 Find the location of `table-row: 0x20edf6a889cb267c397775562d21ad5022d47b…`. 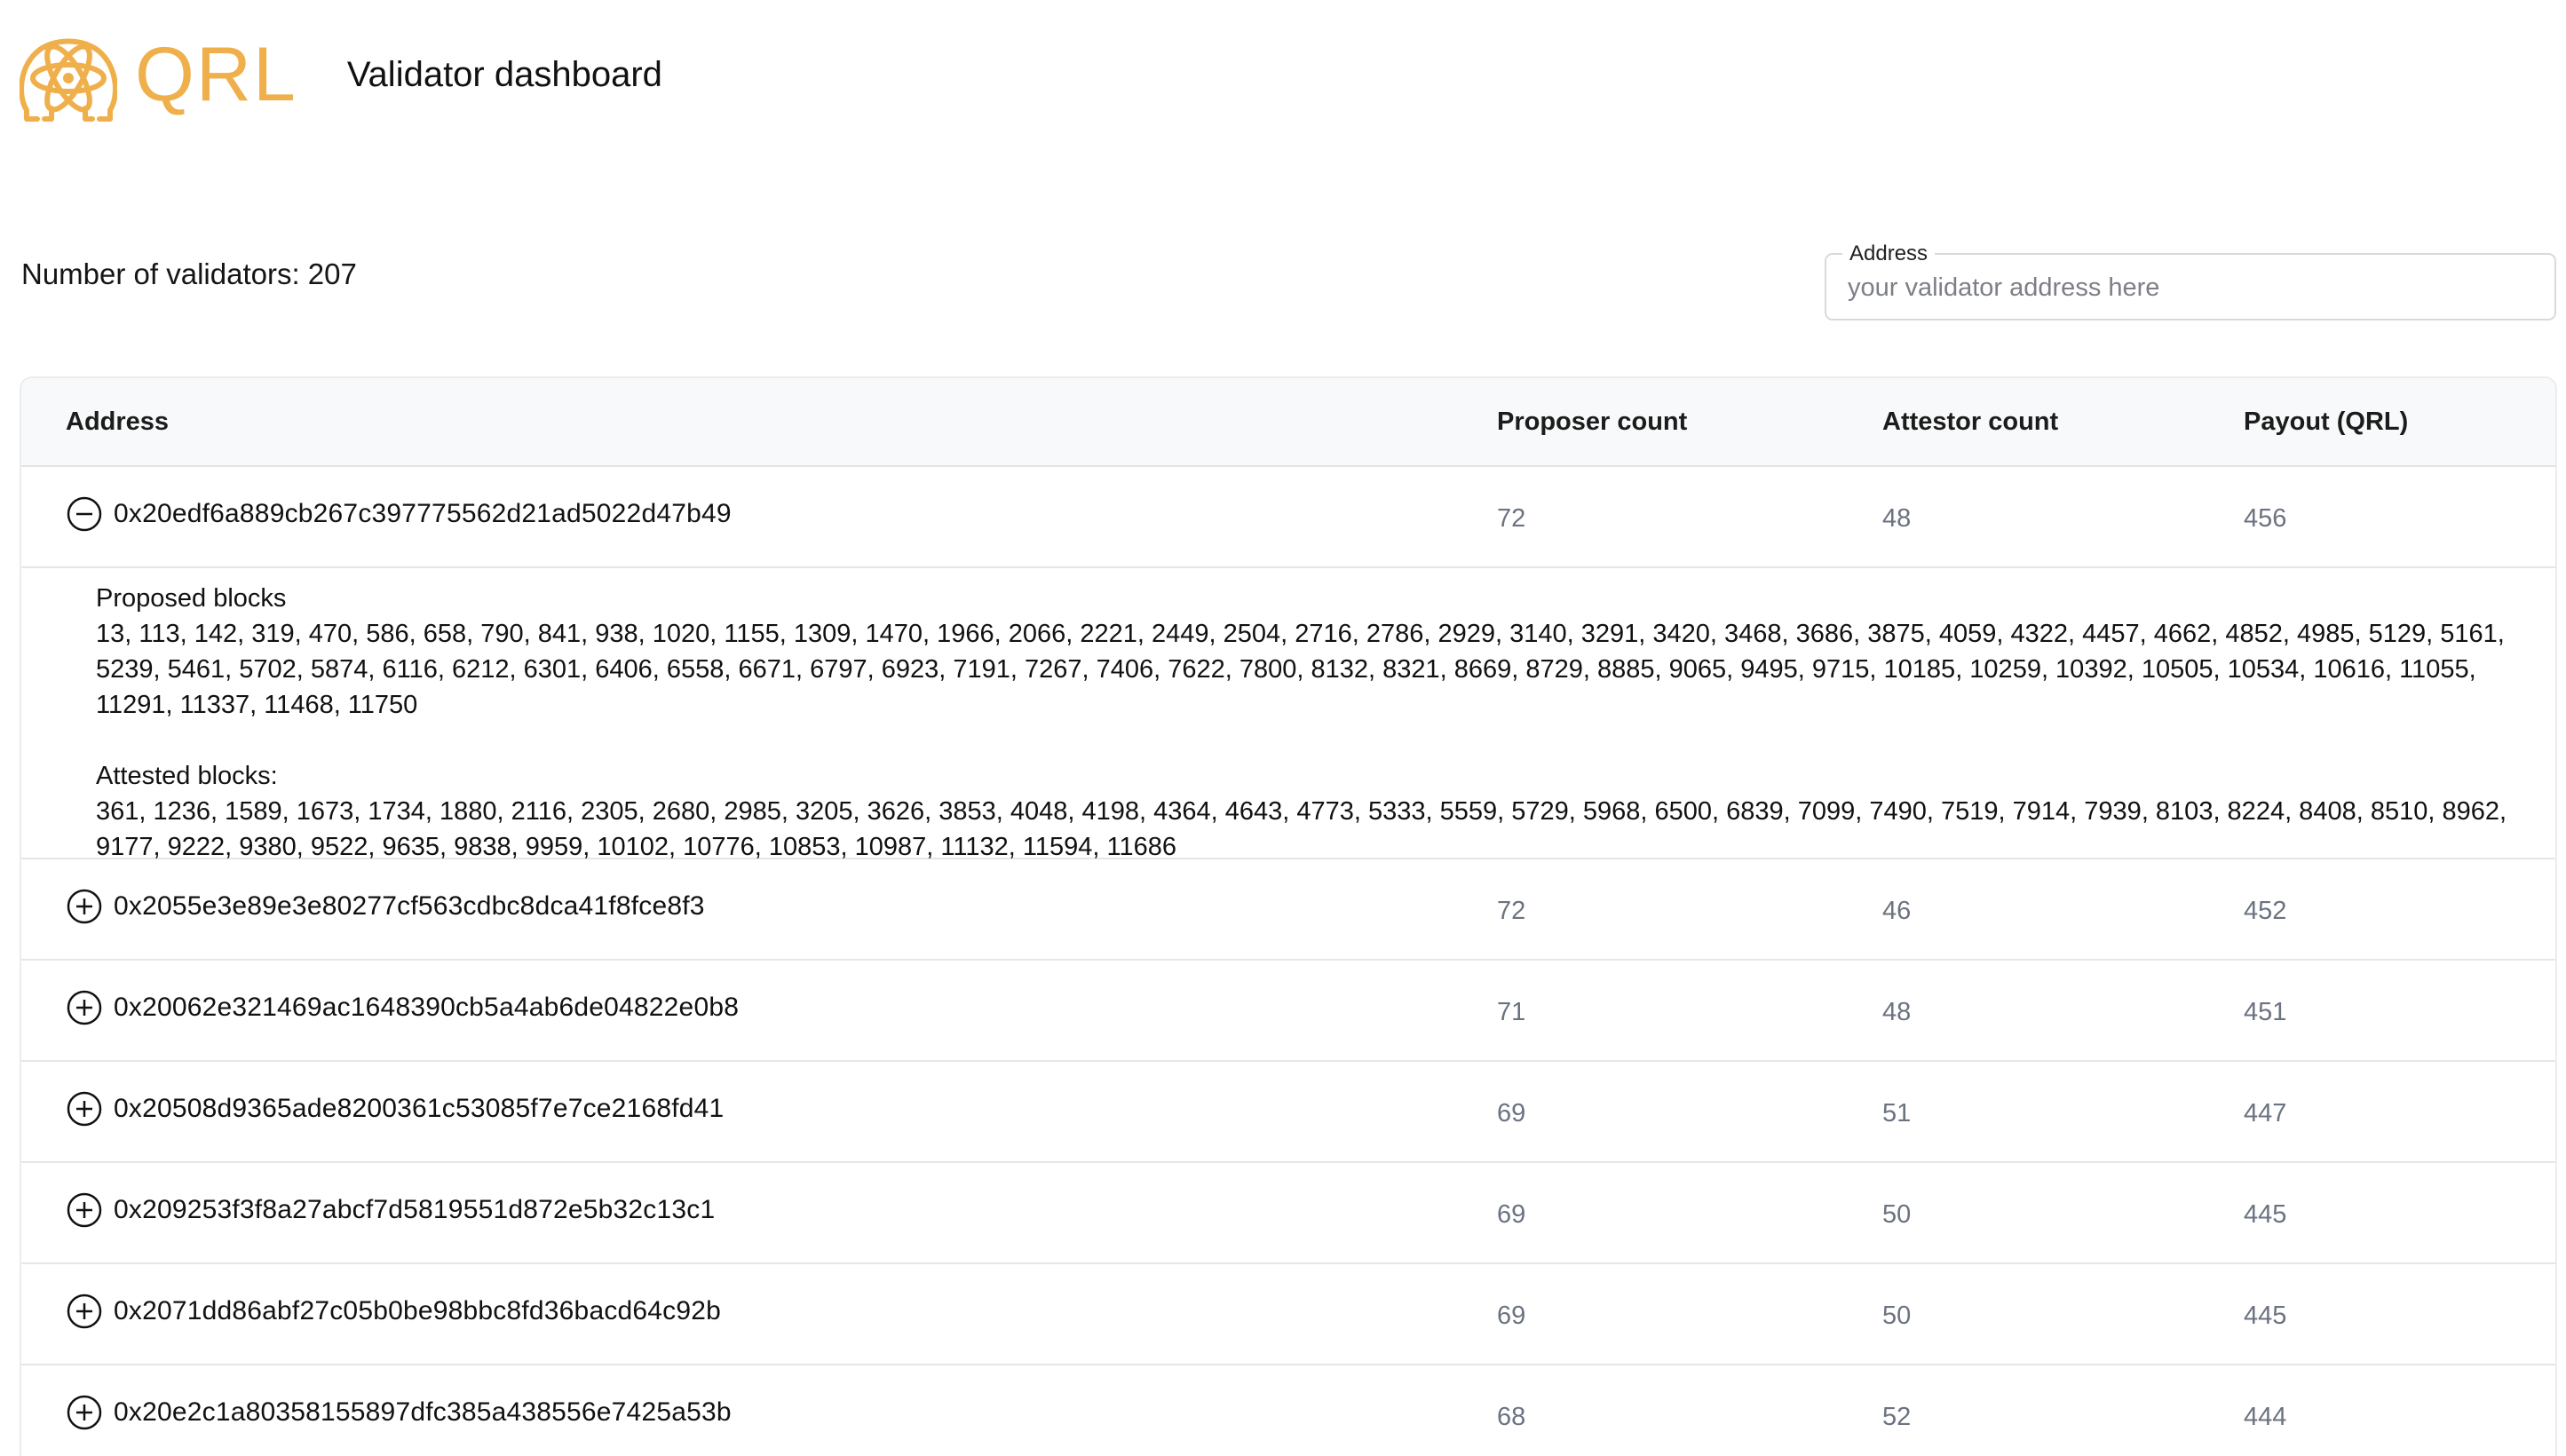

table-row: 0x20edf6a889cb267c397775562d21ad5022d47b… is located at coordinates (1288, 517).